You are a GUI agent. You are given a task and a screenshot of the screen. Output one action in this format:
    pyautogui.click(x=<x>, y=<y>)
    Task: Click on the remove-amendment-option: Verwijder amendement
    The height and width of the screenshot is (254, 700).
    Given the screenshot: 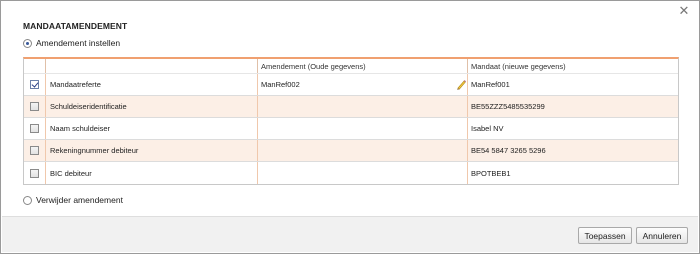 What is the action you would take?
    pyautogui.click(x=73, y=200)
    